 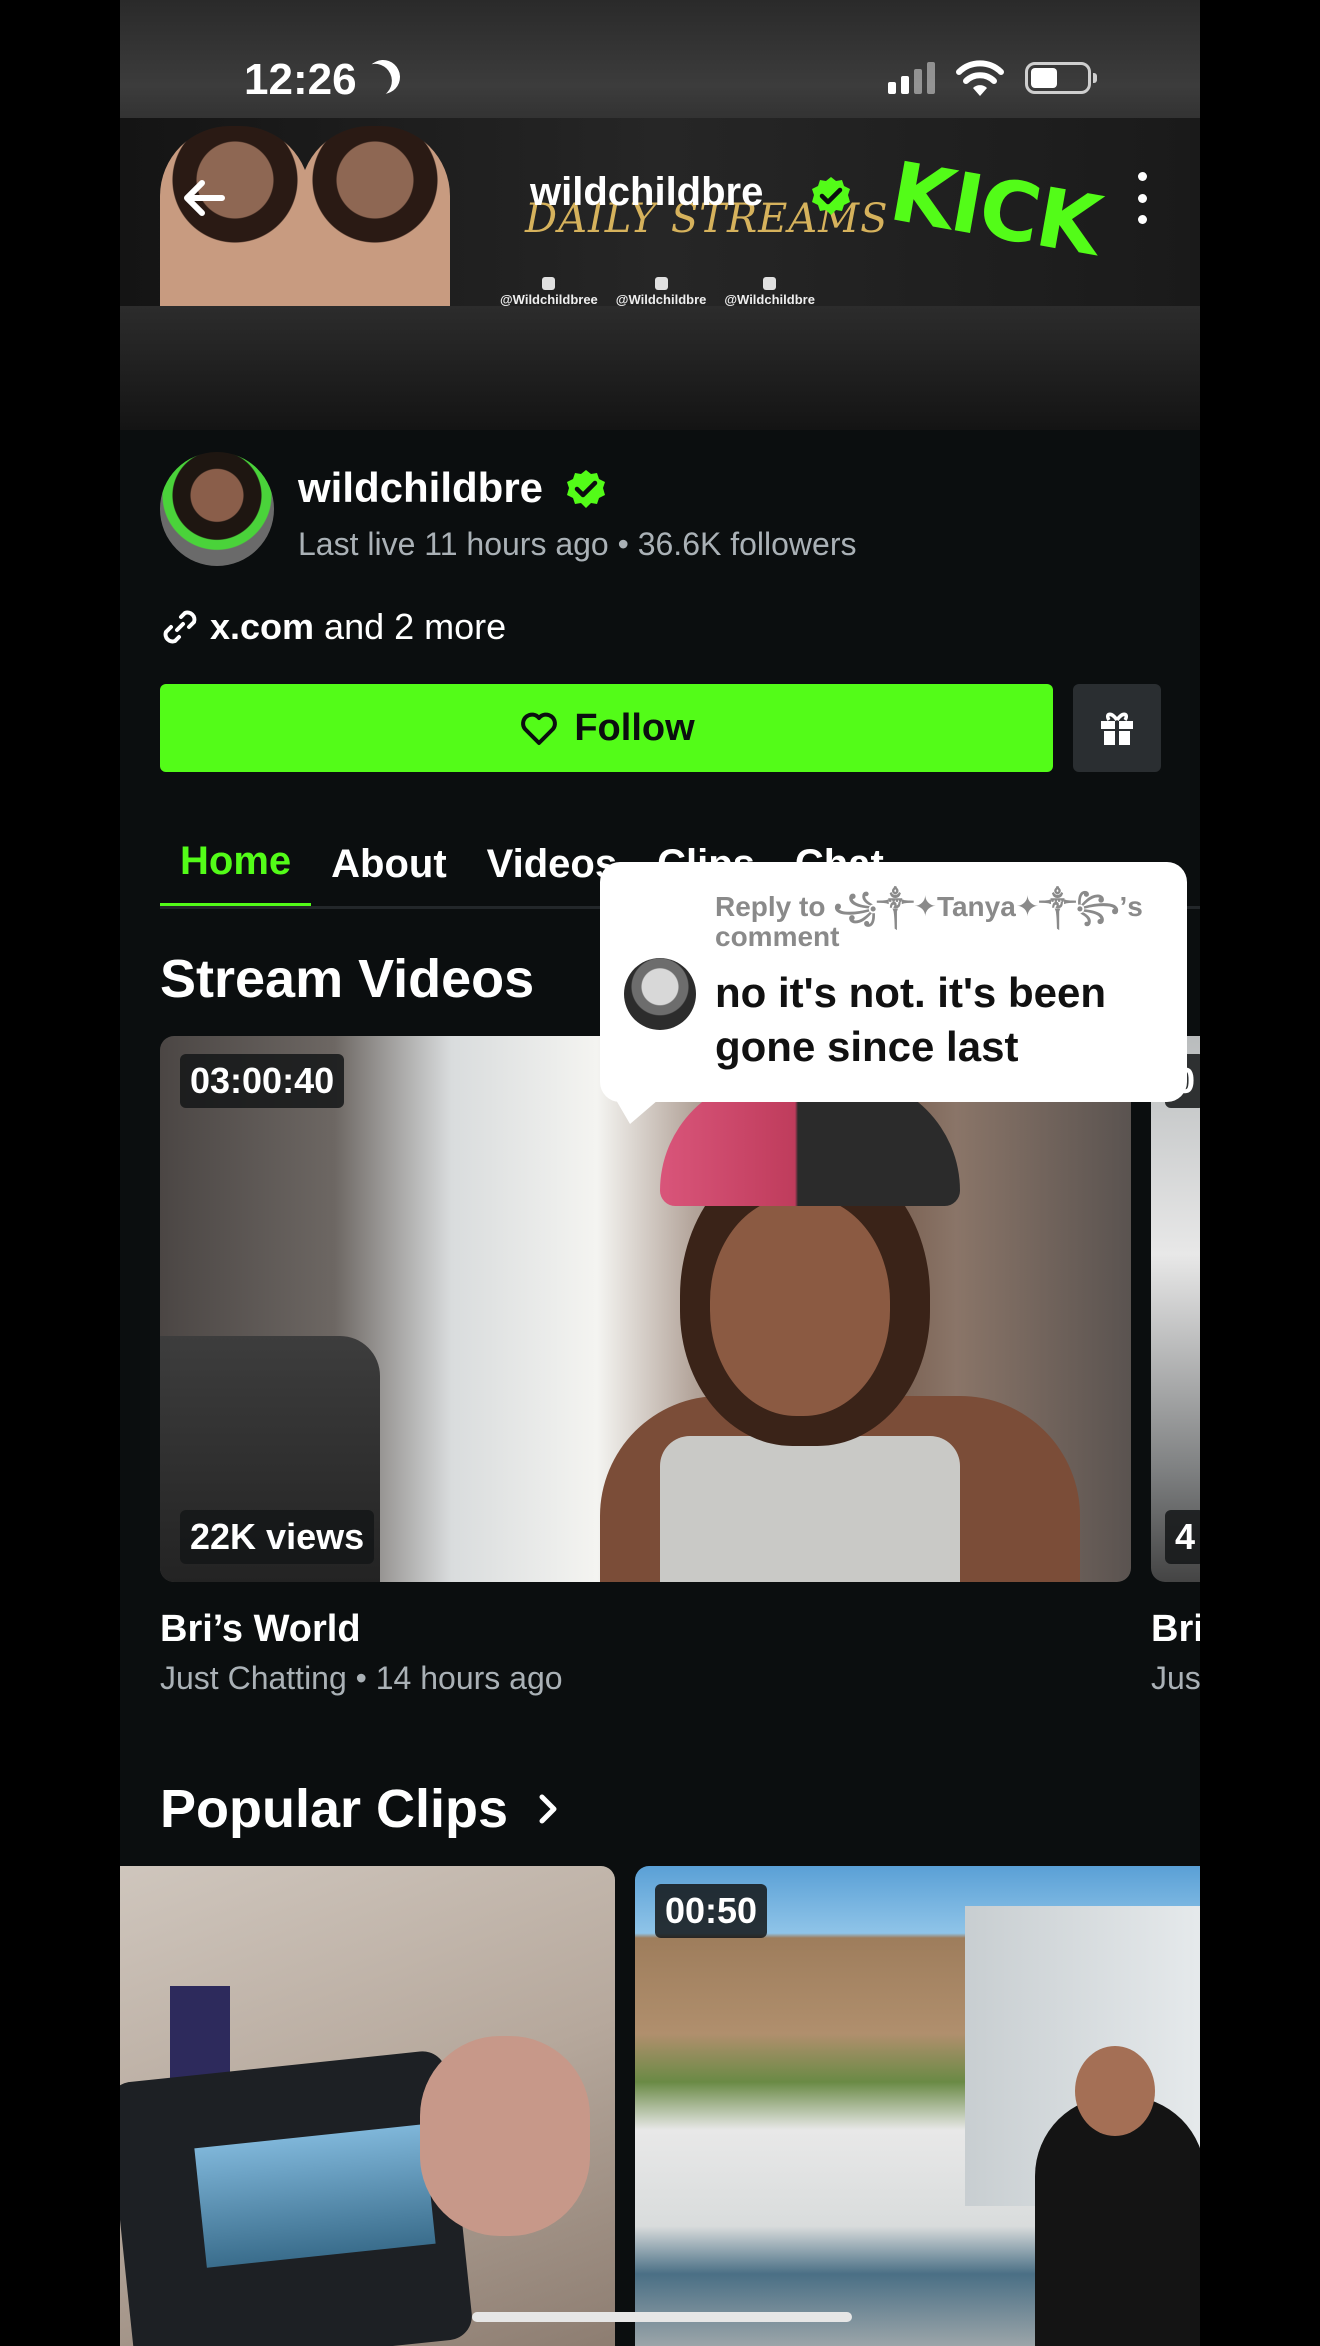 I want to click on video-title: Bri’s World, so click(x=260, y=1629).